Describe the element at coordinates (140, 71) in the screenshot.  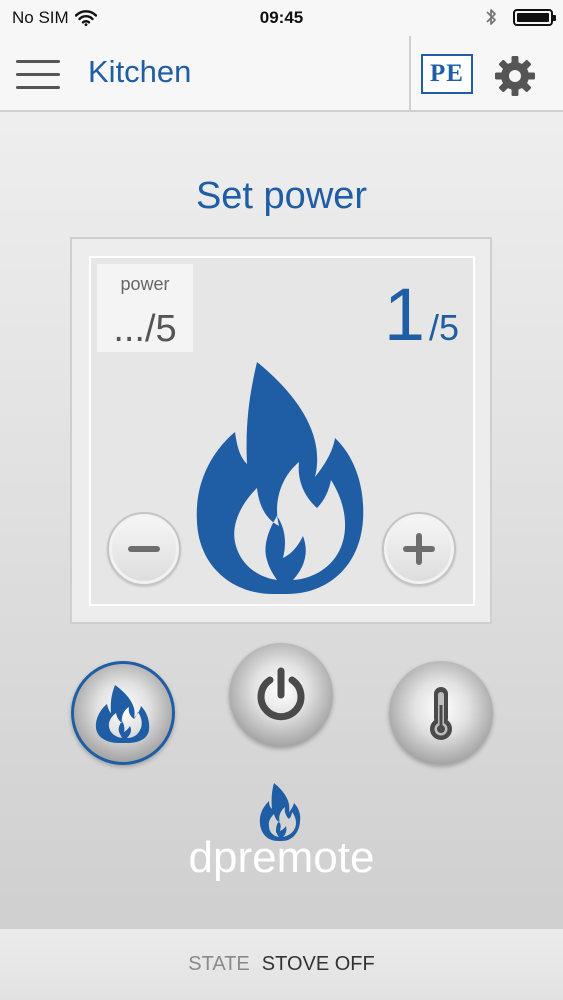
I see `room-title: Kitchen` at that location.